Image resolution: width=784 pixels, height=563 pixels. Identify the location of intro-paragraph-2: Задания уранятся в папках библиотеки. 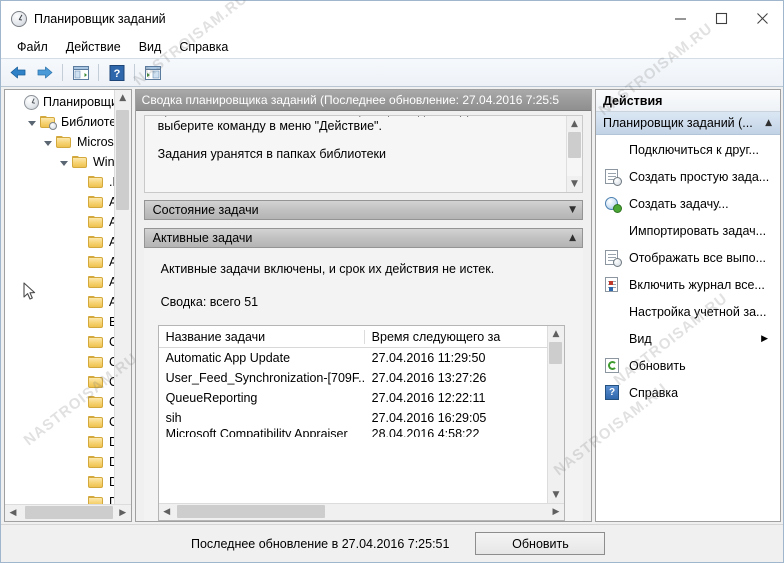
(271, 154).